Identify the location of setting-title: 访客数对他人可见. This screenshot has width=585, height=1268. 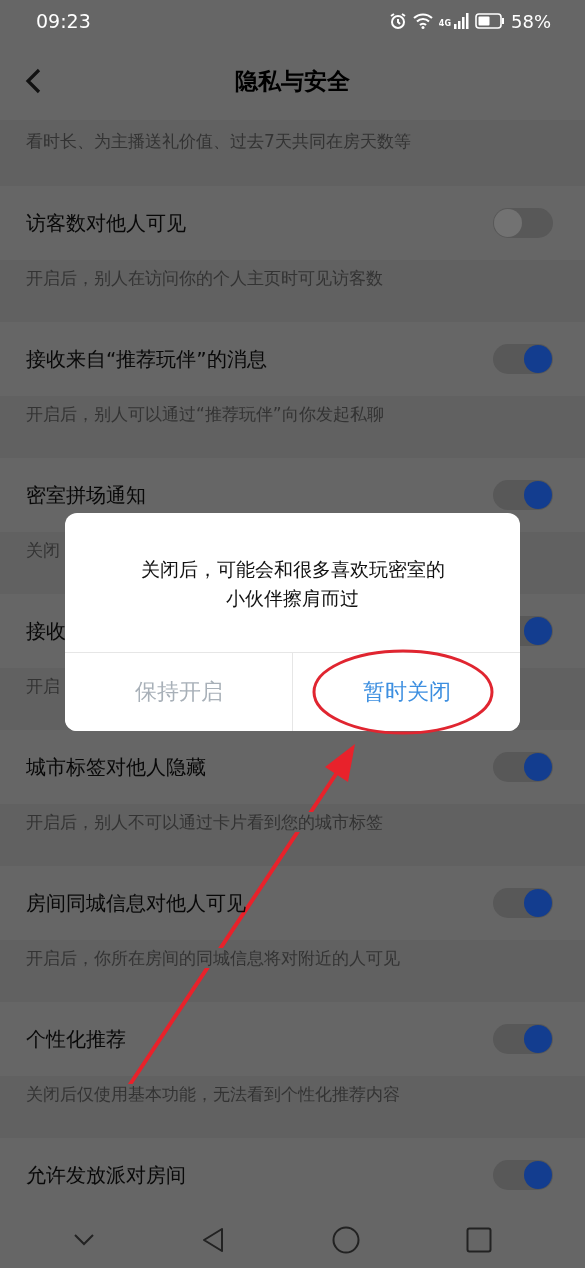
(106, 223).